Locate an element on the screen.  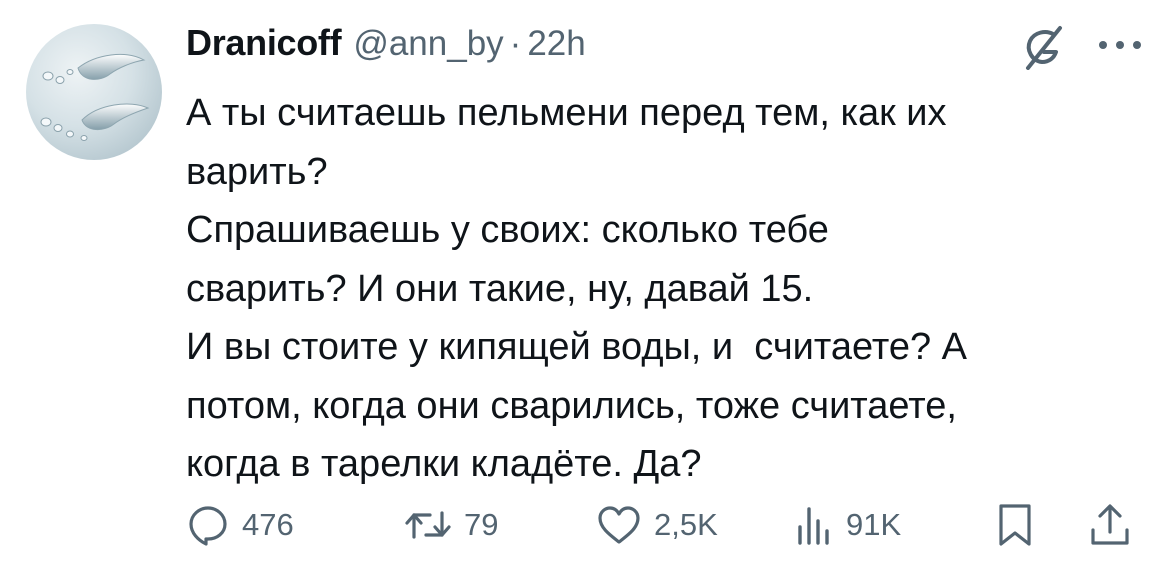
like-button: 2,5K is located at coordinates (657, 525).